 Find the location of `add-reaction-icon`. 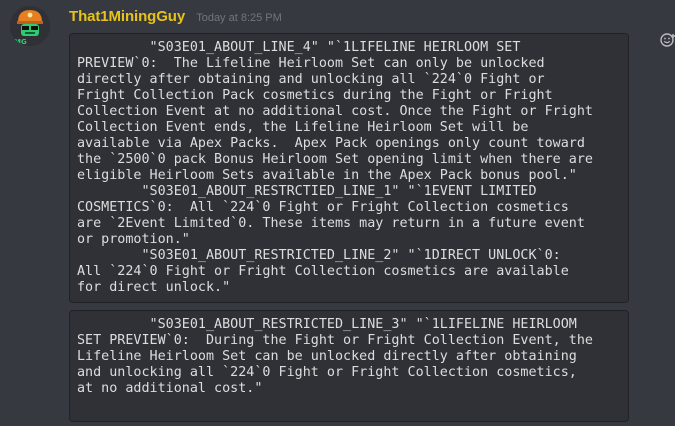

add-reaction-icon is located at coordinates (667, 40).